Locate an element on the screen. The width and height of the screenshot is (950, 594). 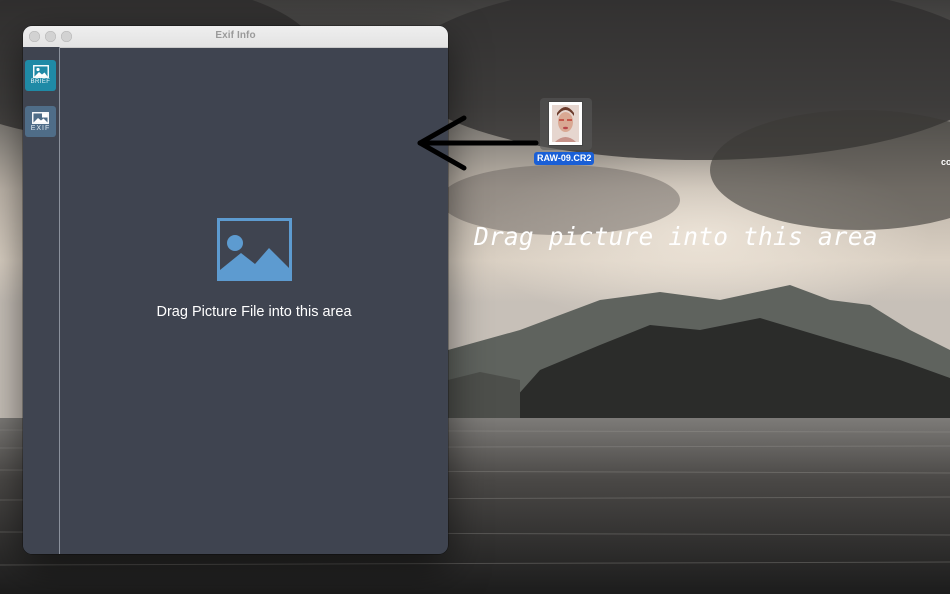
tab-exif: EXIF is located at coordinates (40, 121).